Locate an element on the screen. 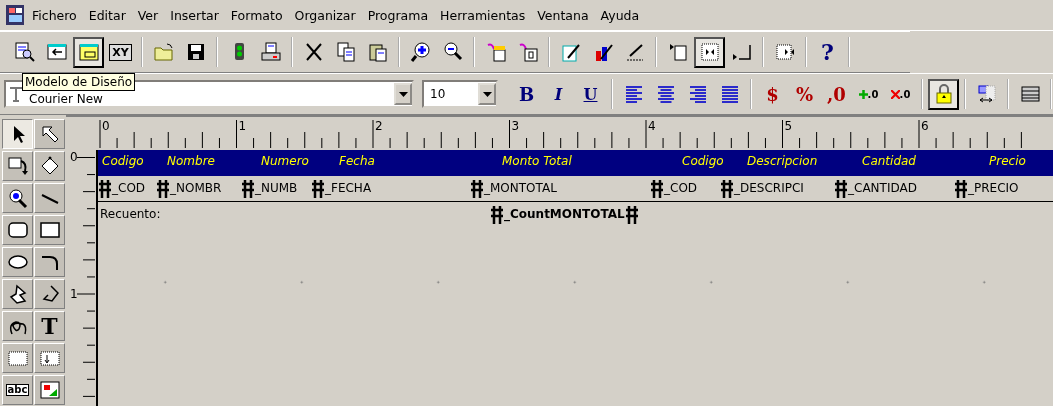 The image size is (1053, 406). menu-item: Editar is located at coordinates (107, 15).